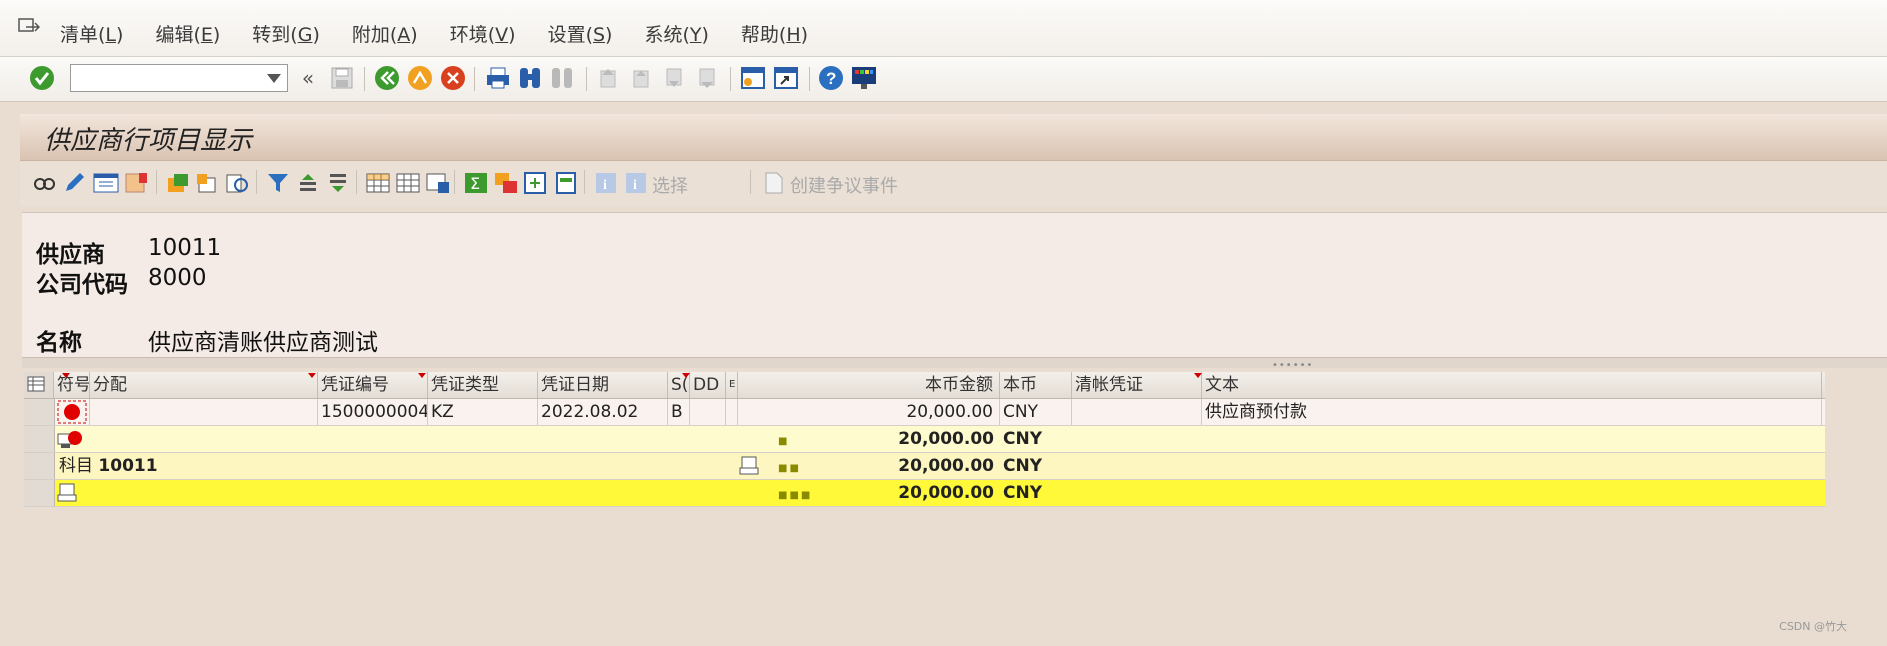  I want to click on application-toolbar: Σ i i 选择 创建争议事件, so click(953, 184).